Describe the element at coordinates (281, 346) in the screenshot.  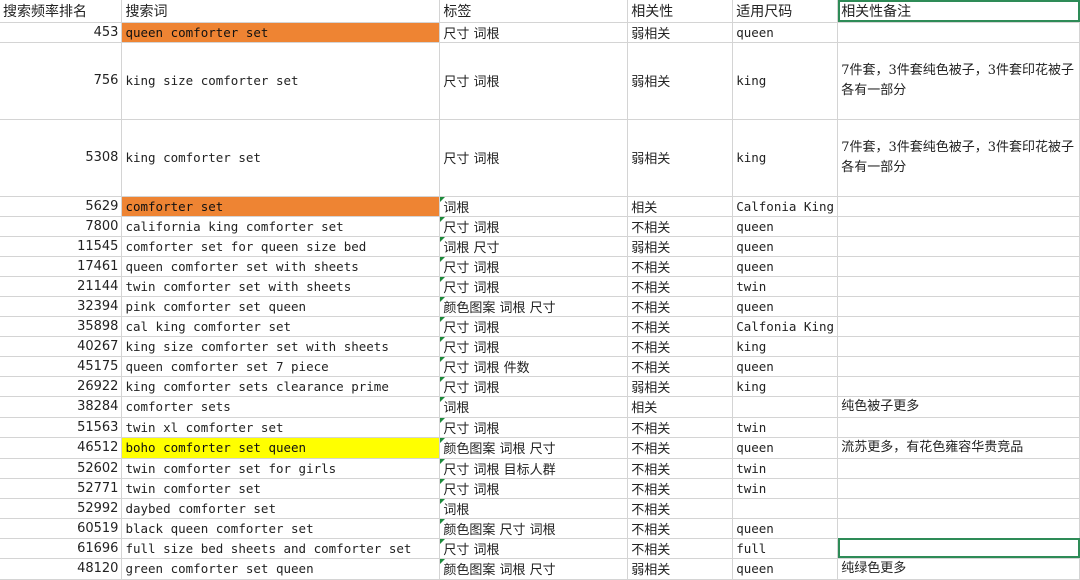
I see `cell-keyword: king size comforter set with sheets` at that location.